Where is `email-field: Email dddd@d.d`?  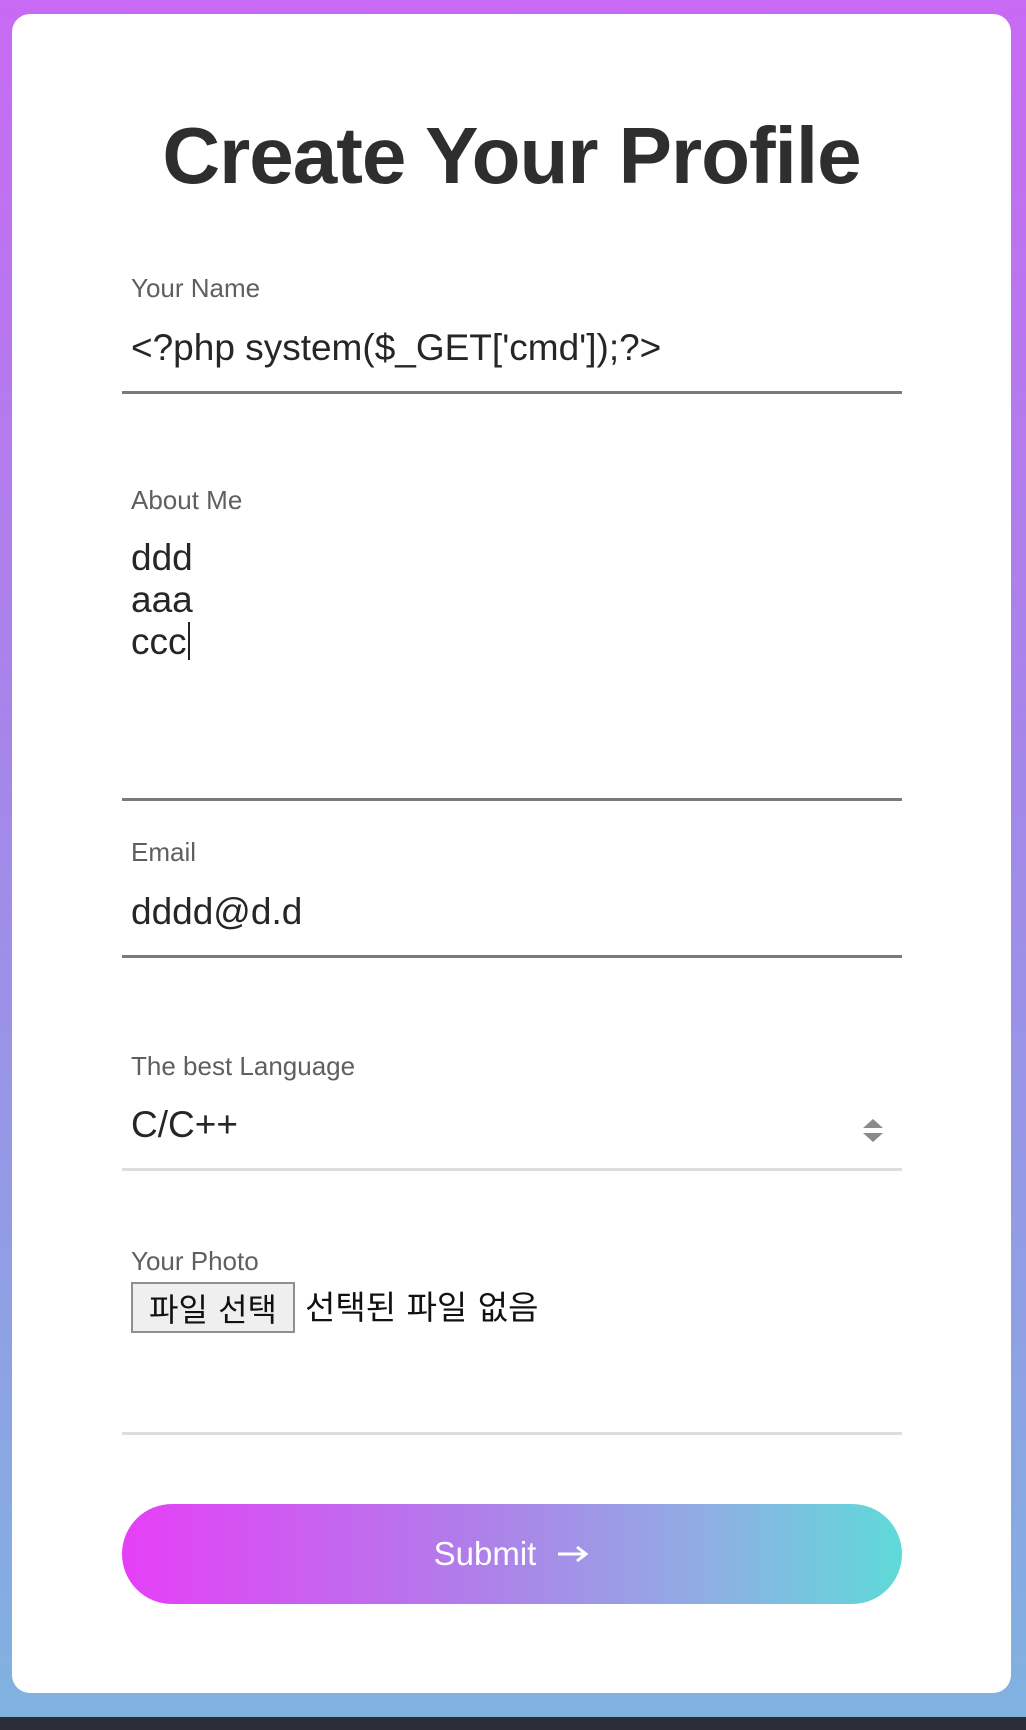 email-field: Email dddd@d.d is located at coordinates (512, 904).